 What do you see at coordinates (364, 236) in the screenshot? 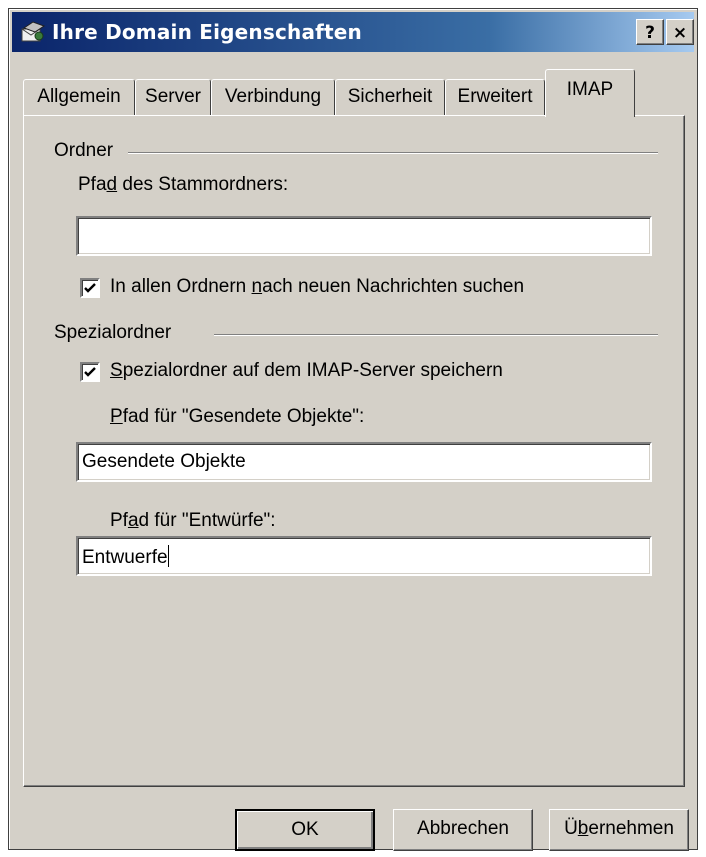
I see `root-path-input` at bounding box center [364, 236].